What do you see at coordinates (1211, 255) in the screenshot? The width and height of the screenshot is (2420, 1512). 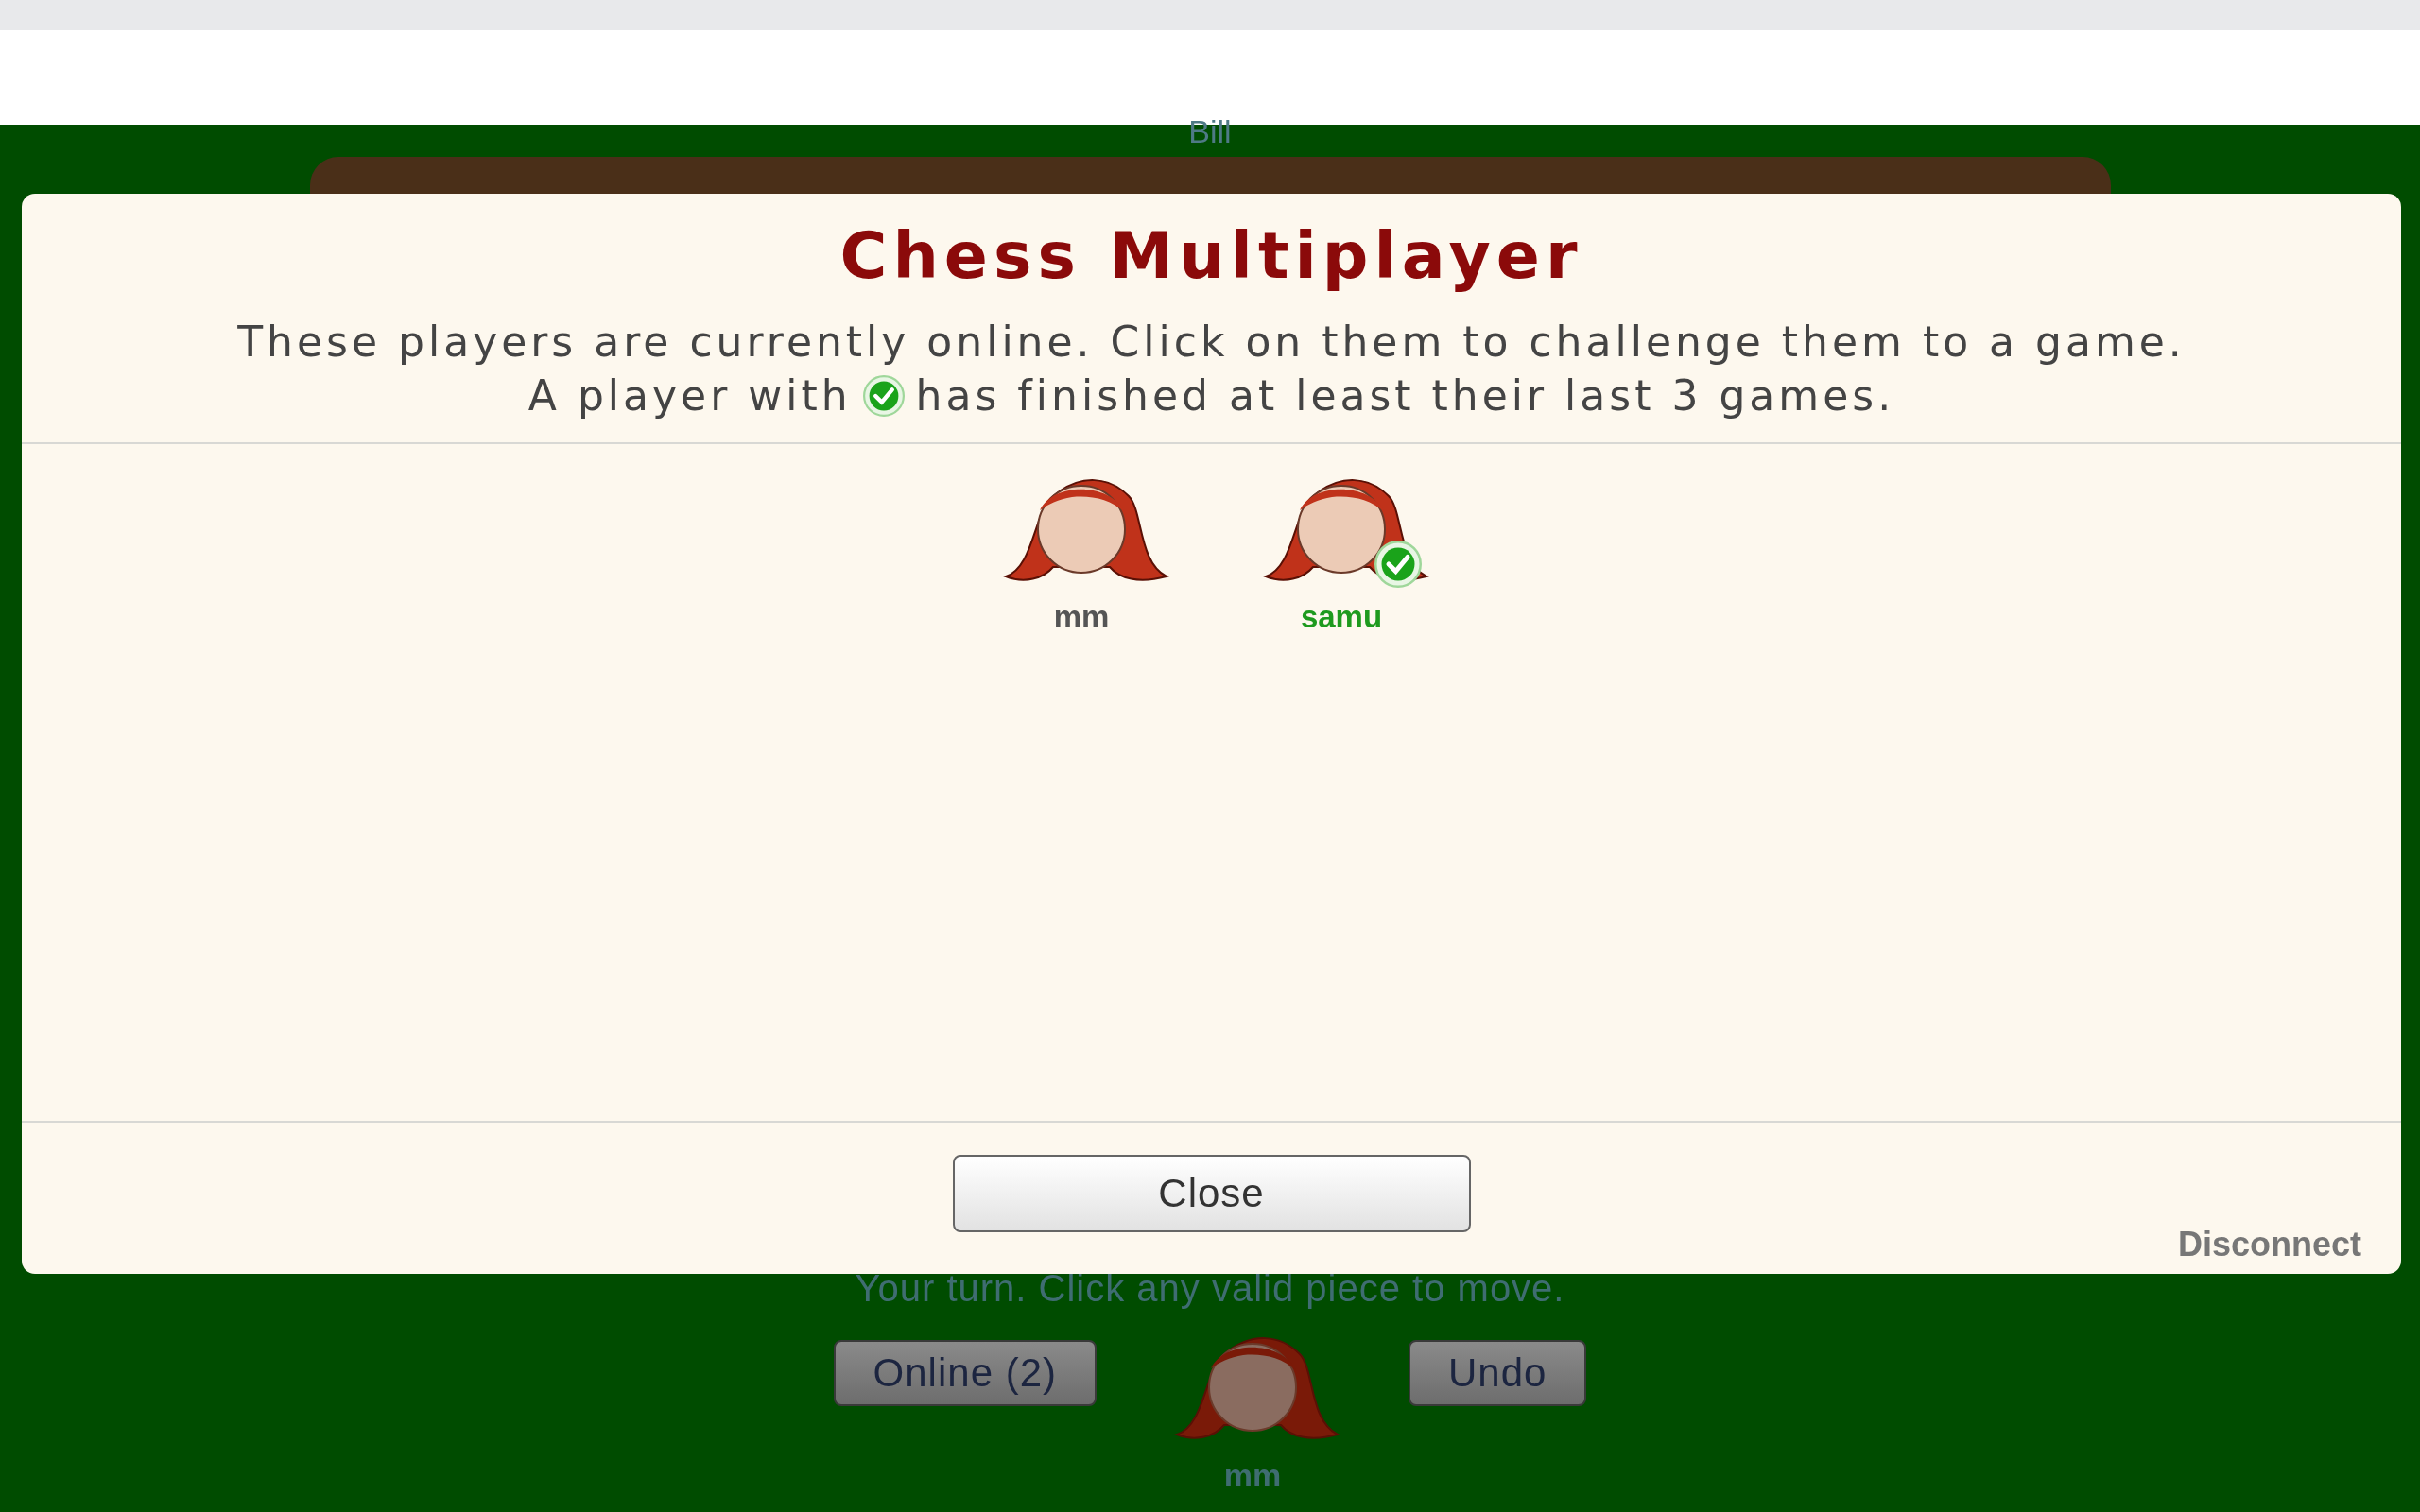 I see `dialog-title: Chess Multiplayer` at bounding box center [1211, 255].